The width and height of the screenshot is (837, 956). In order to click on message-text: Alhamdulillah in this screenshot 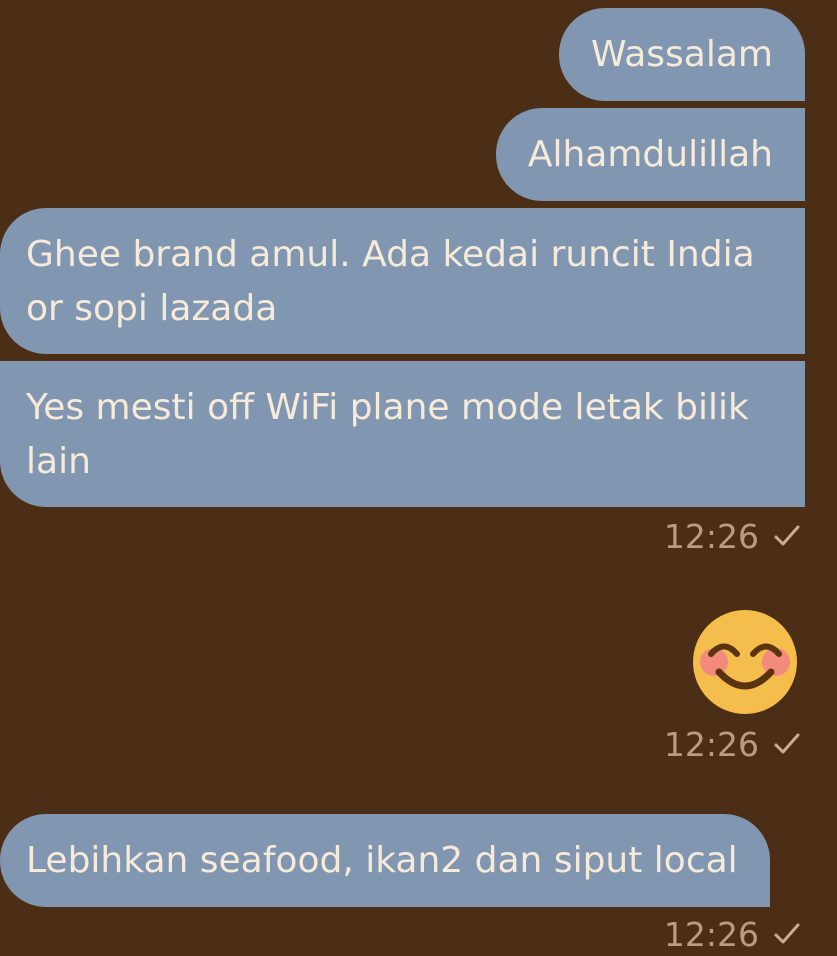, I will do `click(650, 154)`.